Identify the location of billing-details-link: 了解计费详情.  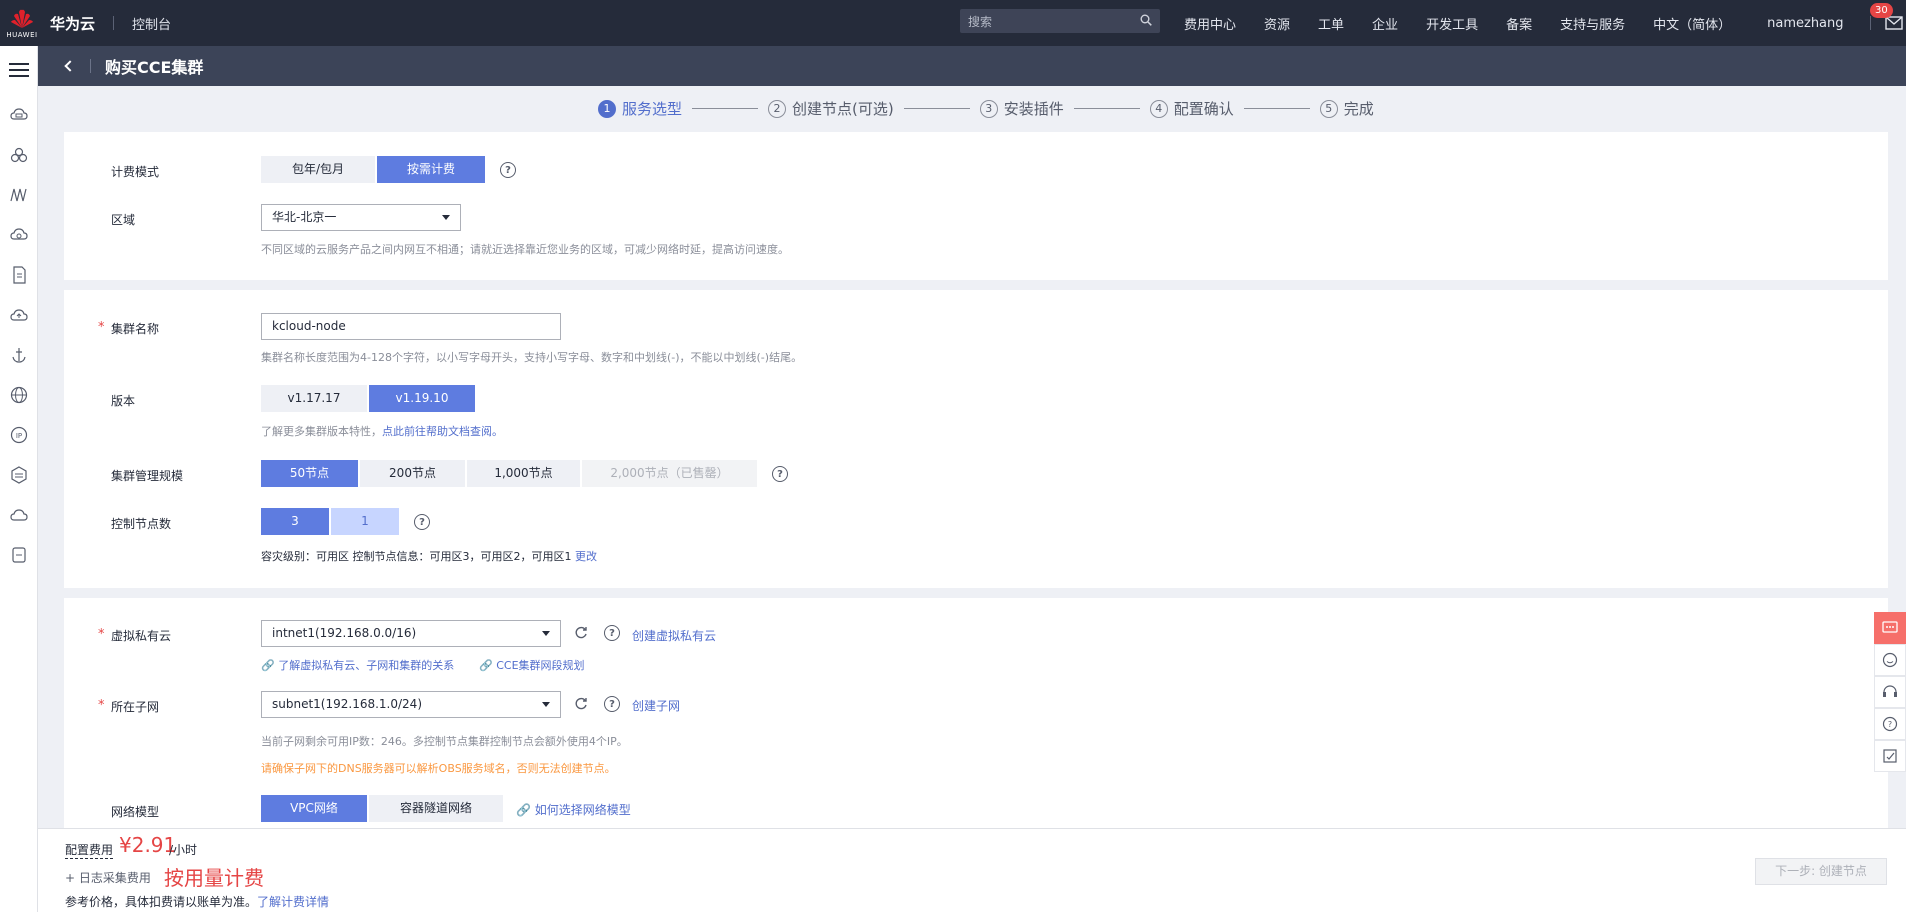
(293, 902).